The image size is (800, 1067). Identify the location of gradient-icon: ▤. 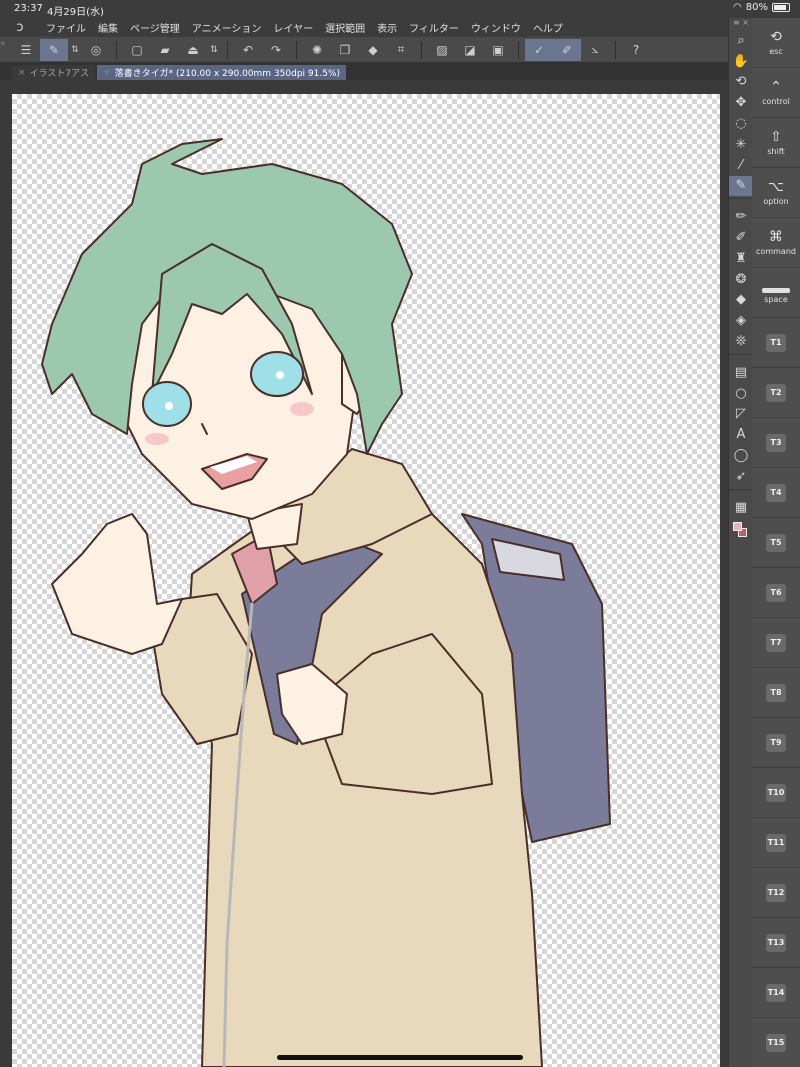
(741, 372).